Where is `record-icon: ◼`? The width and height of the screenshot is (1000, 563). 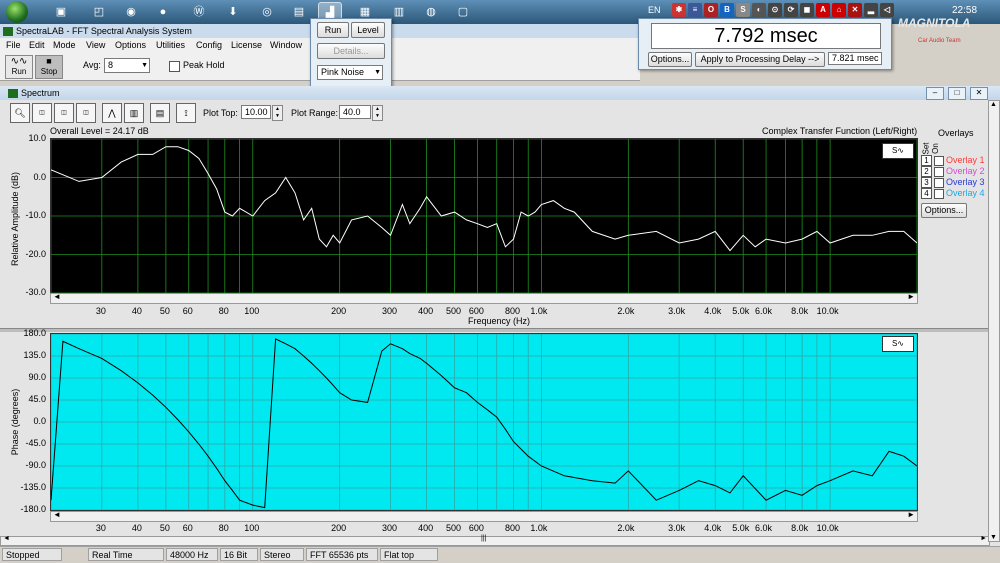
record-icon: ◼ is located at coordinates (807, 10).